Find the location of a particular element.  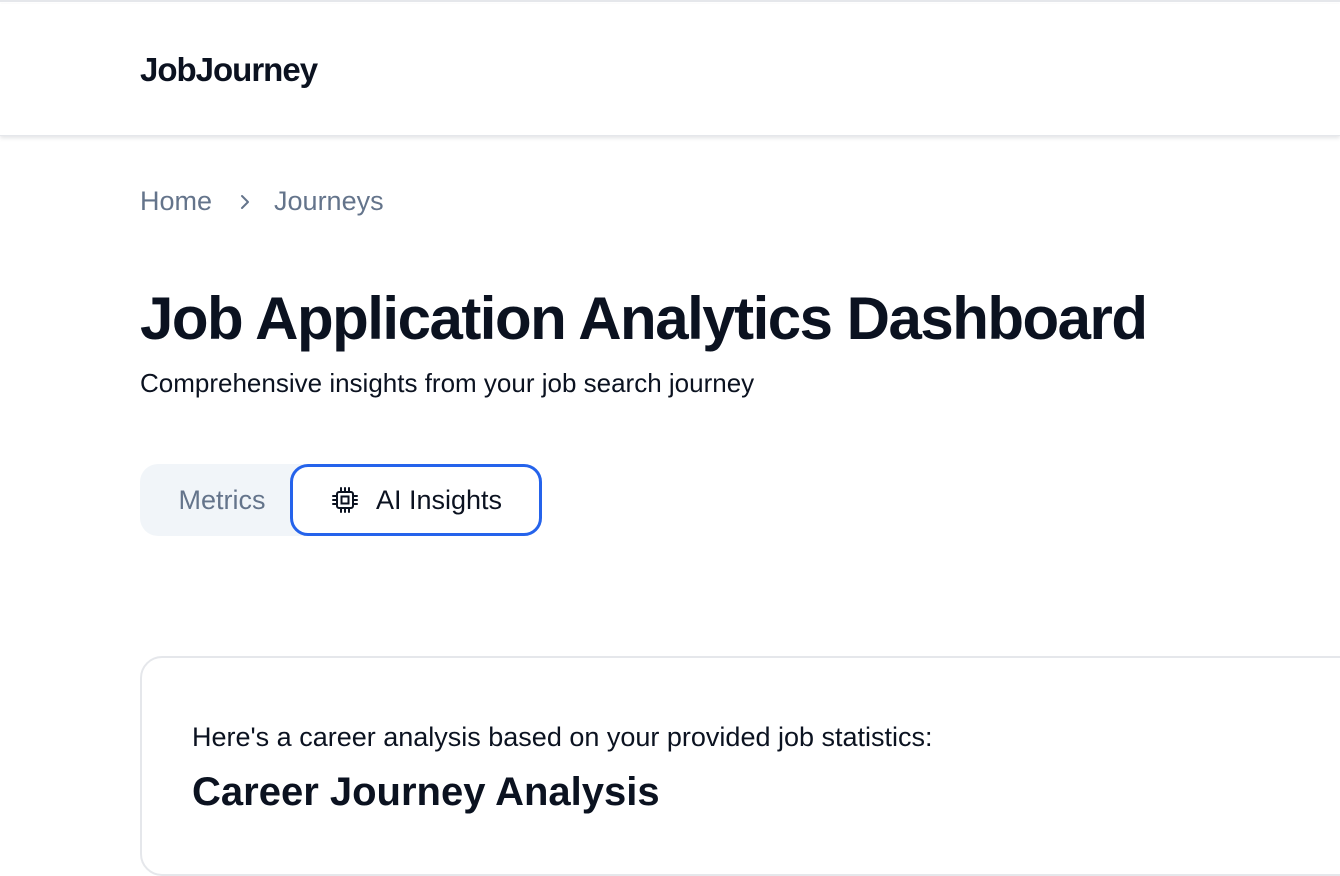

breadcrumb: Home Journeys is located at coordinates (262, 201).